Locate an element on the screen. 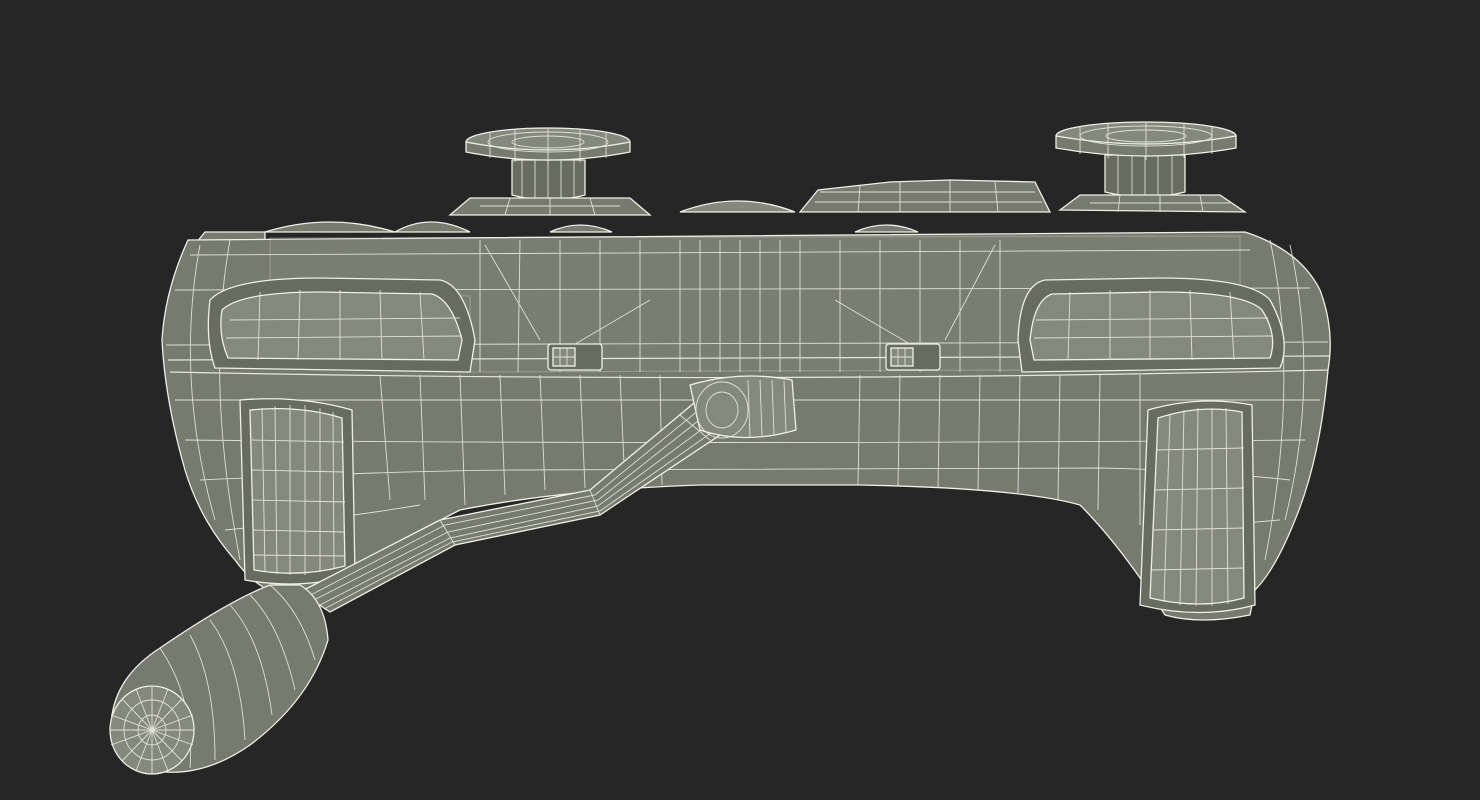 The image size is (1480, 800). left-port is located at coordinates (575, 357).